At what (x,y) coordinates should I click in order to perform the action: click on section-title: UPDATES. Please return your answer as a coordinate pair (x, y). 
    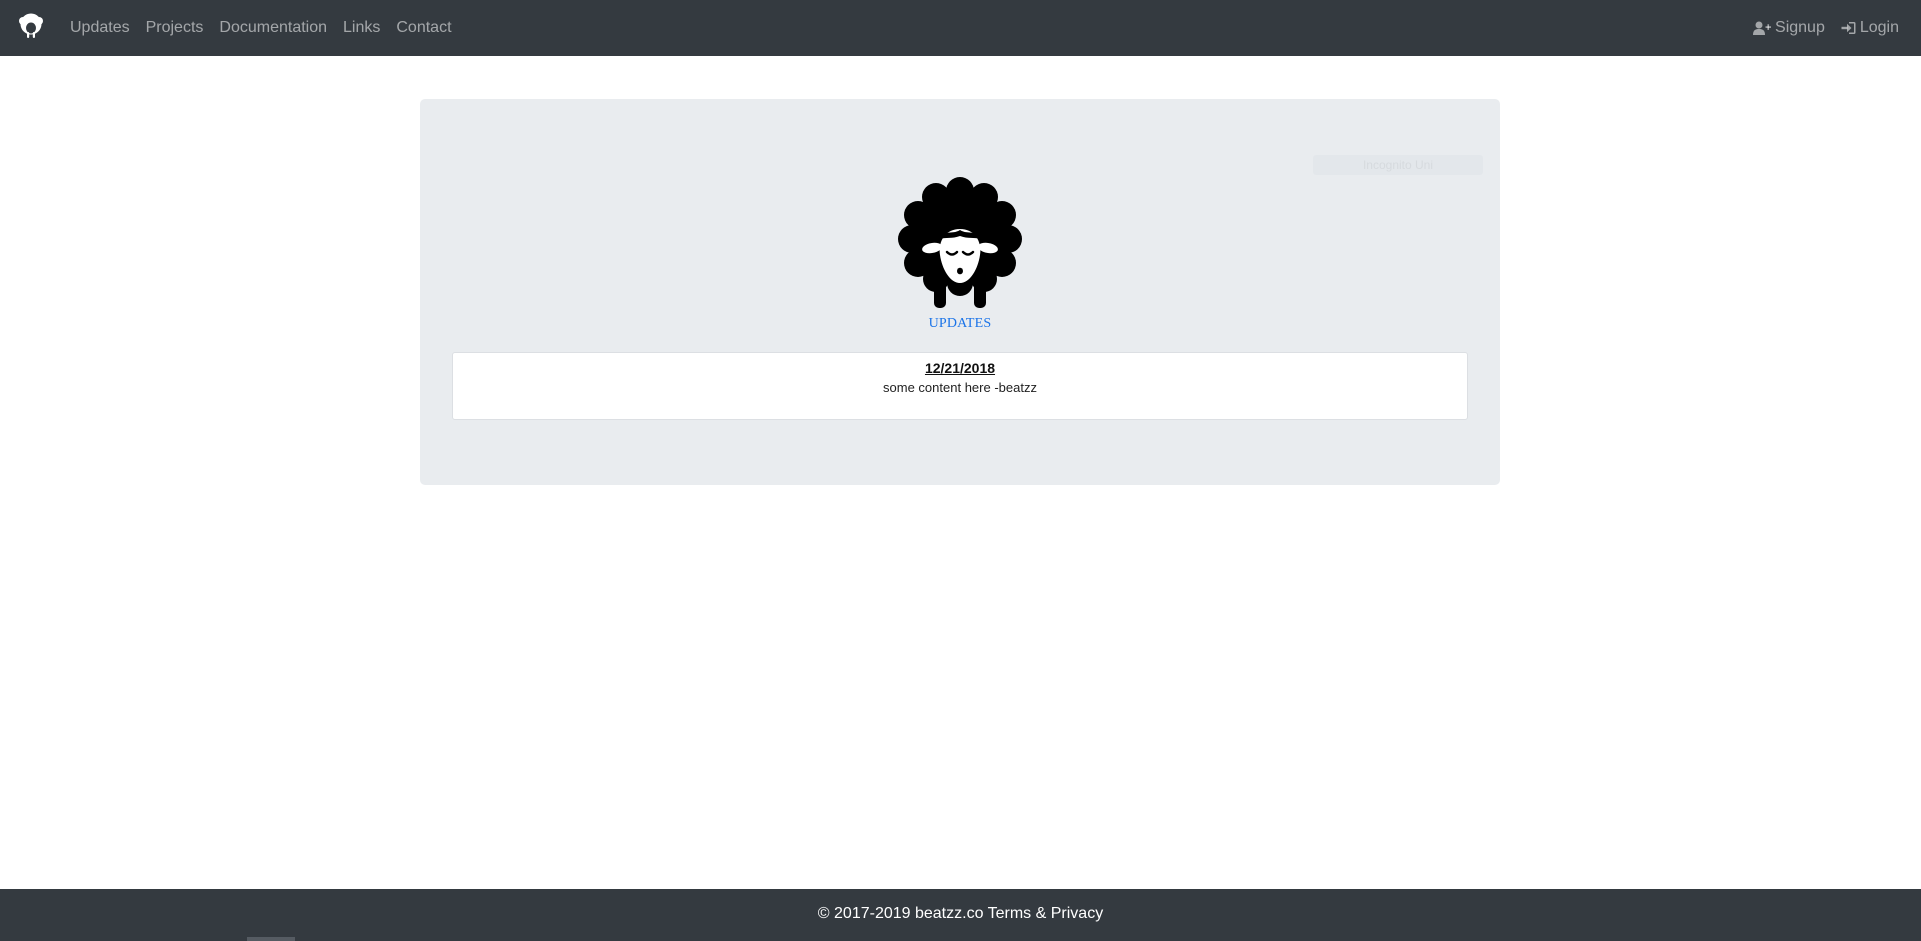
    Looking at the image, I should click on (960, 323).